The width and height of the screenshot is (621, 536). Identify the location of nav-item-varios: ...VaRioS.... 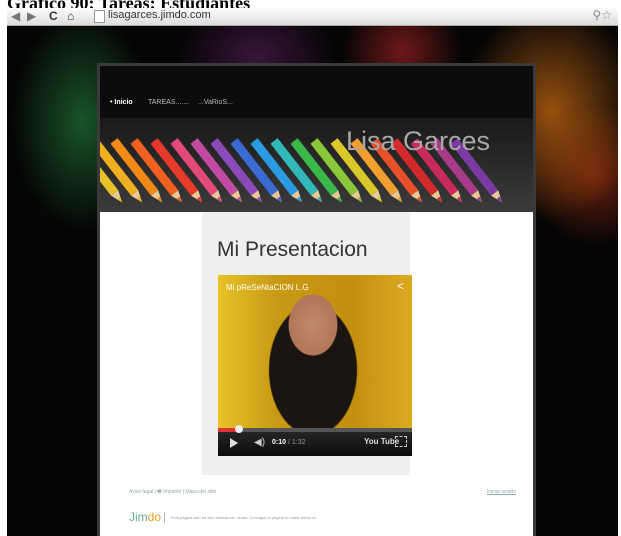
(215, 102).